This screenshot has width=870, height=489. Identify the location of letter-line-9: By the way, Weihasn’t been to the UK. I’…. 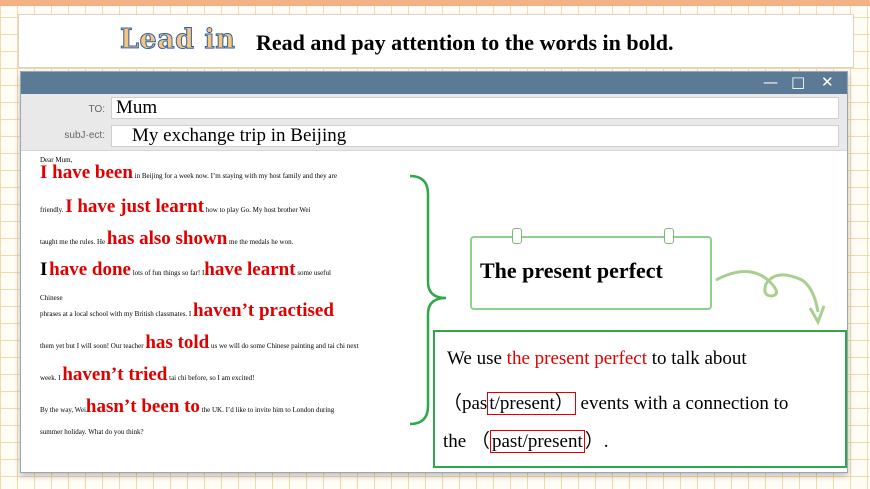
(187, 406).